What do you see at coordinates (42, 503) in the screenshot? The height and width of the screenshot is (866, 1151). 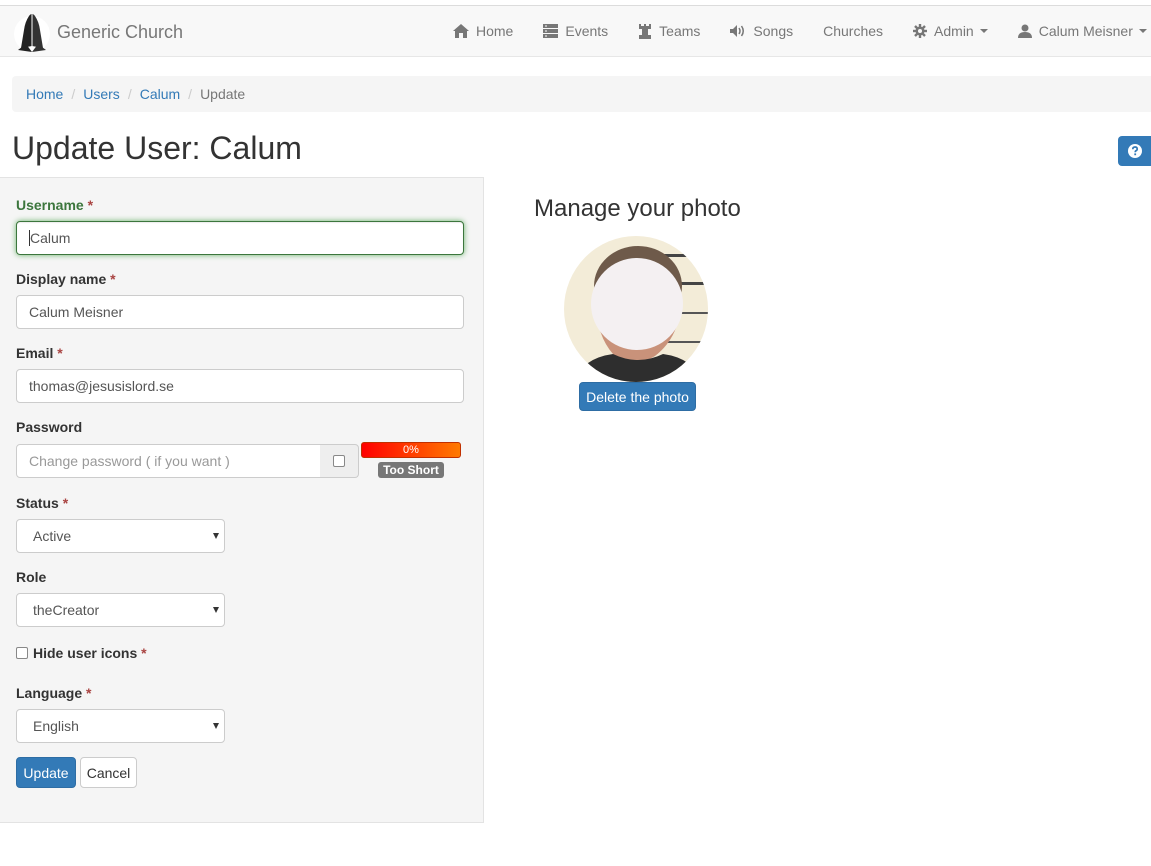 I see `status-label: Status *` at bounding box center [42, 503].